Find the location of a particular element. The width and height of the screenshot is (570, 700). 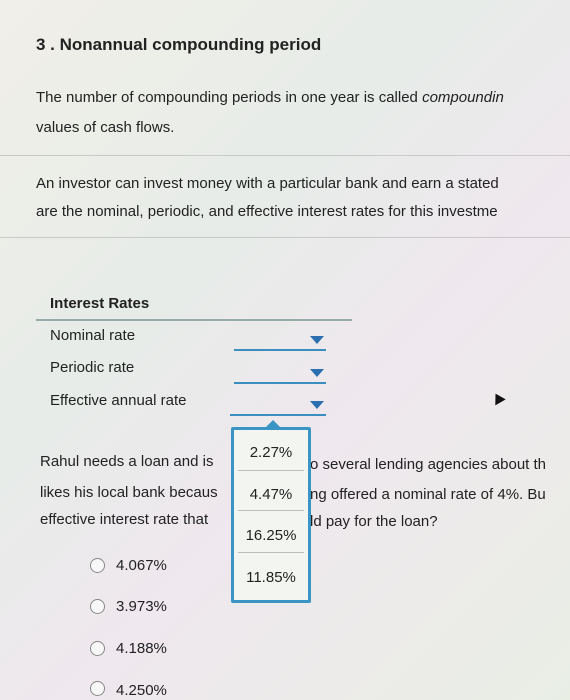

italic-term: compoundin is located at coordinates (463, 97).